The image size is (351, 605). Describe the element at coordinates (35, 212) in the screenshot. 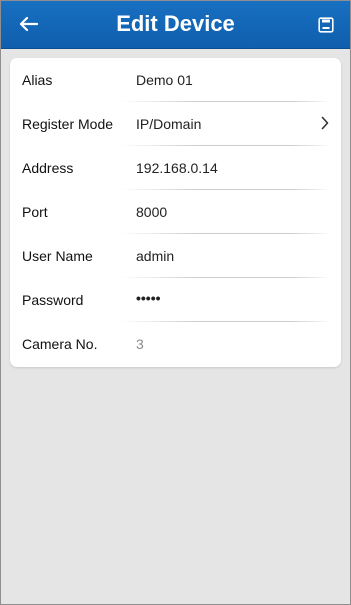

I see `port-label: Port` at that location.